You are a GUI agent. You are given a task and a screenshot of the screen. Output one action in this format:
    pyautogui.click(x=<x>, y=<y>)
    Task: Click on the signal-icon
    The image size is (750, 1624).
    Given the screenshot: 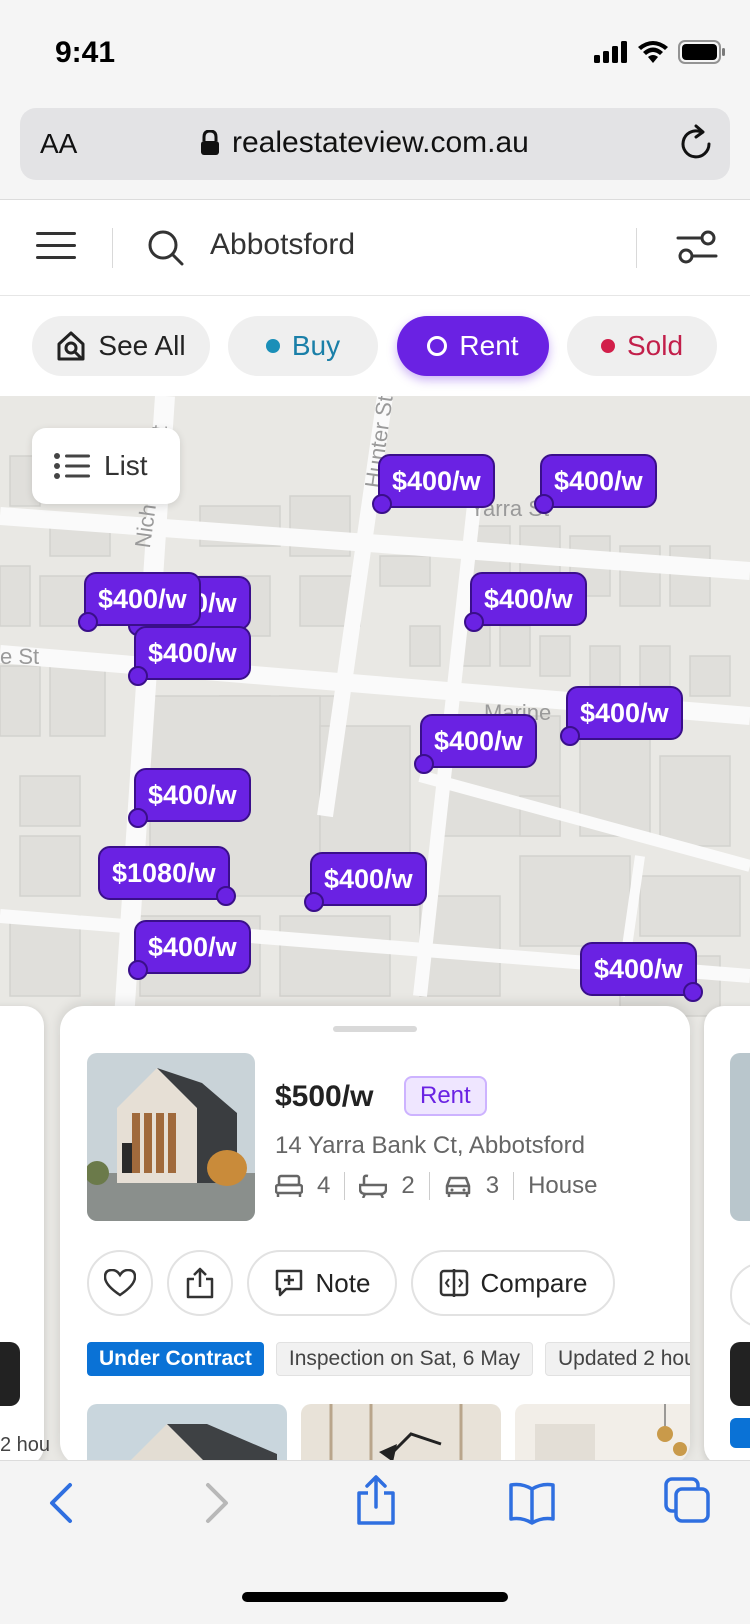 What is the action you would take?
    pyautogui.click(x=610, y=52)
    